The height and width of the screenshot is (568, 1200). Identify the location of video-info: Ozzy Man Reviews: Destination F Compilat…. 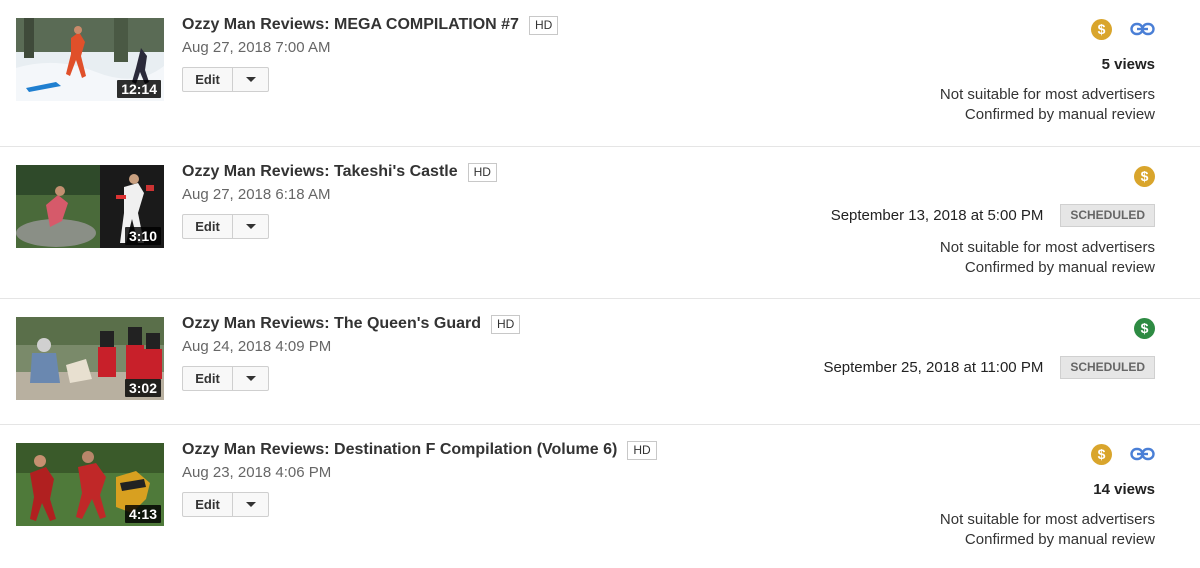
(419, 478).